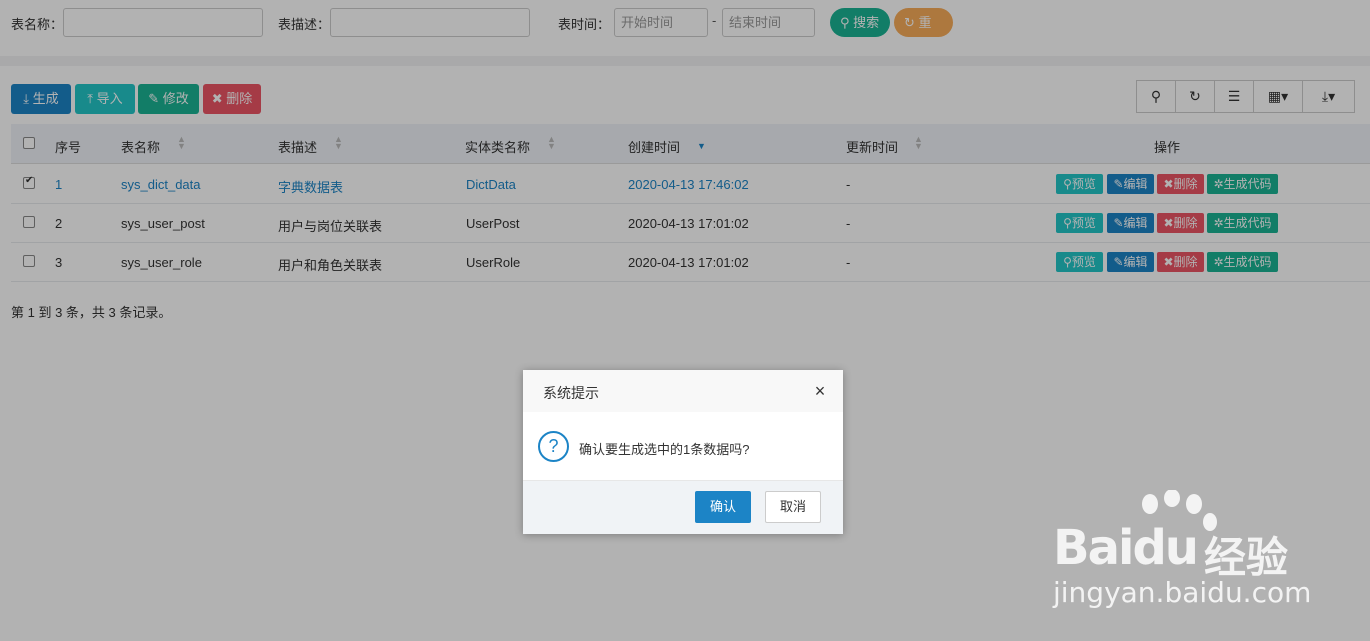 Image resolution: width=1370 pixels, height=641 pixels. Describe the element at coordinates (571, 393) in the screenshot. I see `dialog-title: 系统提示` at that location.